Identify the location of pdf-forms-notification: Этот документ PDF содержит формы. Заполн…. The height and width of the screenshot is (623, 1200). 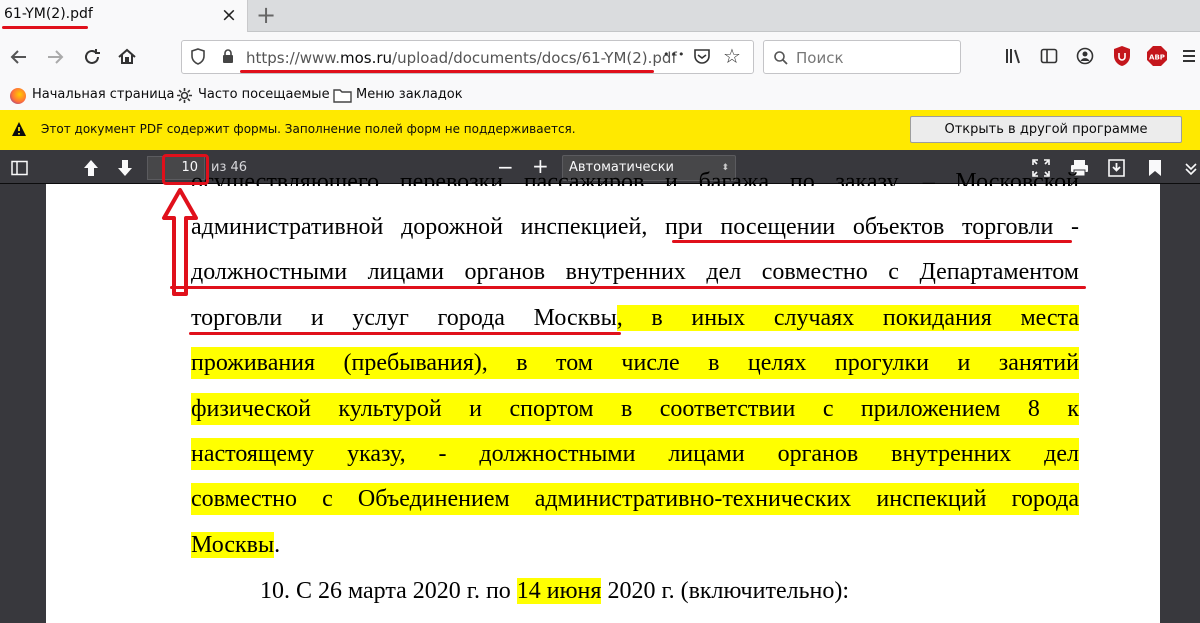
(600, 136).